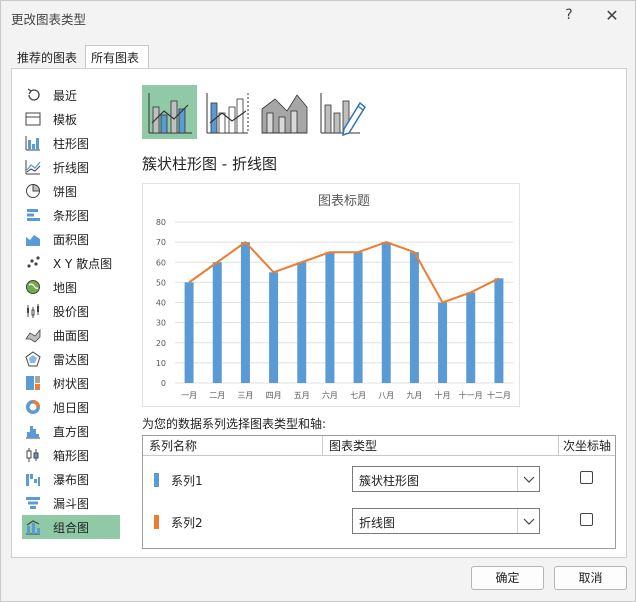 This screenshot has width=636, height=602. I want to click on sidebar-item-label: 曲面图, so click(71, 336).